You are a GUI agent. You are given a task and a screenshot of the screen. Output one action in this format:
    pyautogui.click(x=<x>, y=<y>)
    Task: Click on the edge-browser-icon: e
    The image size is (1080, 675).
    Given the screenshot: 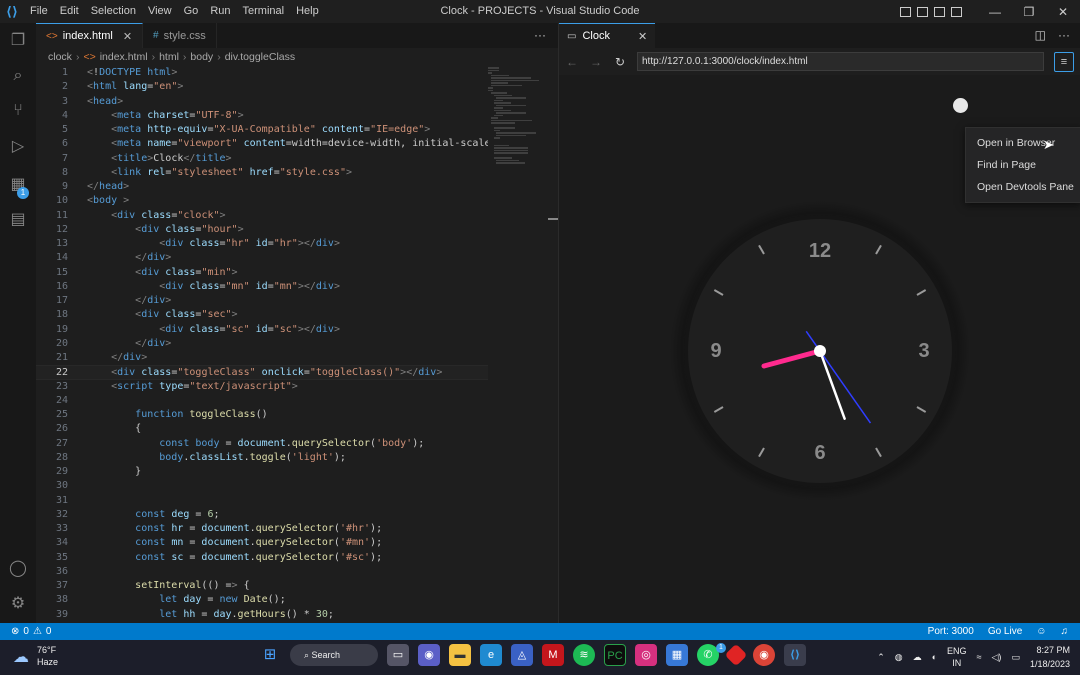 What is the action you would take?
    pyautogui.click(x=491, y=655)
    